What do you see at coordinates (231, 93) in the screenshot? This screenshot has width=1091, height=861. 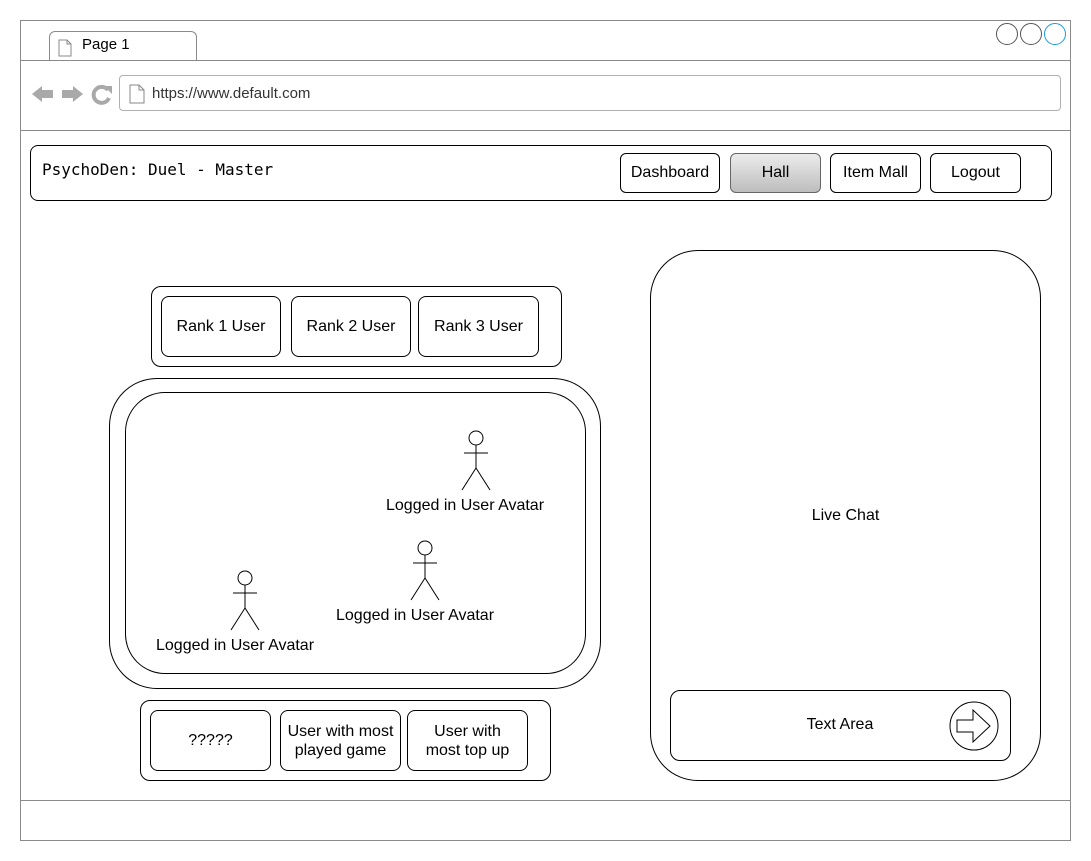 I see `url-text: https://www.default.com` at bounding box center [231, 93].